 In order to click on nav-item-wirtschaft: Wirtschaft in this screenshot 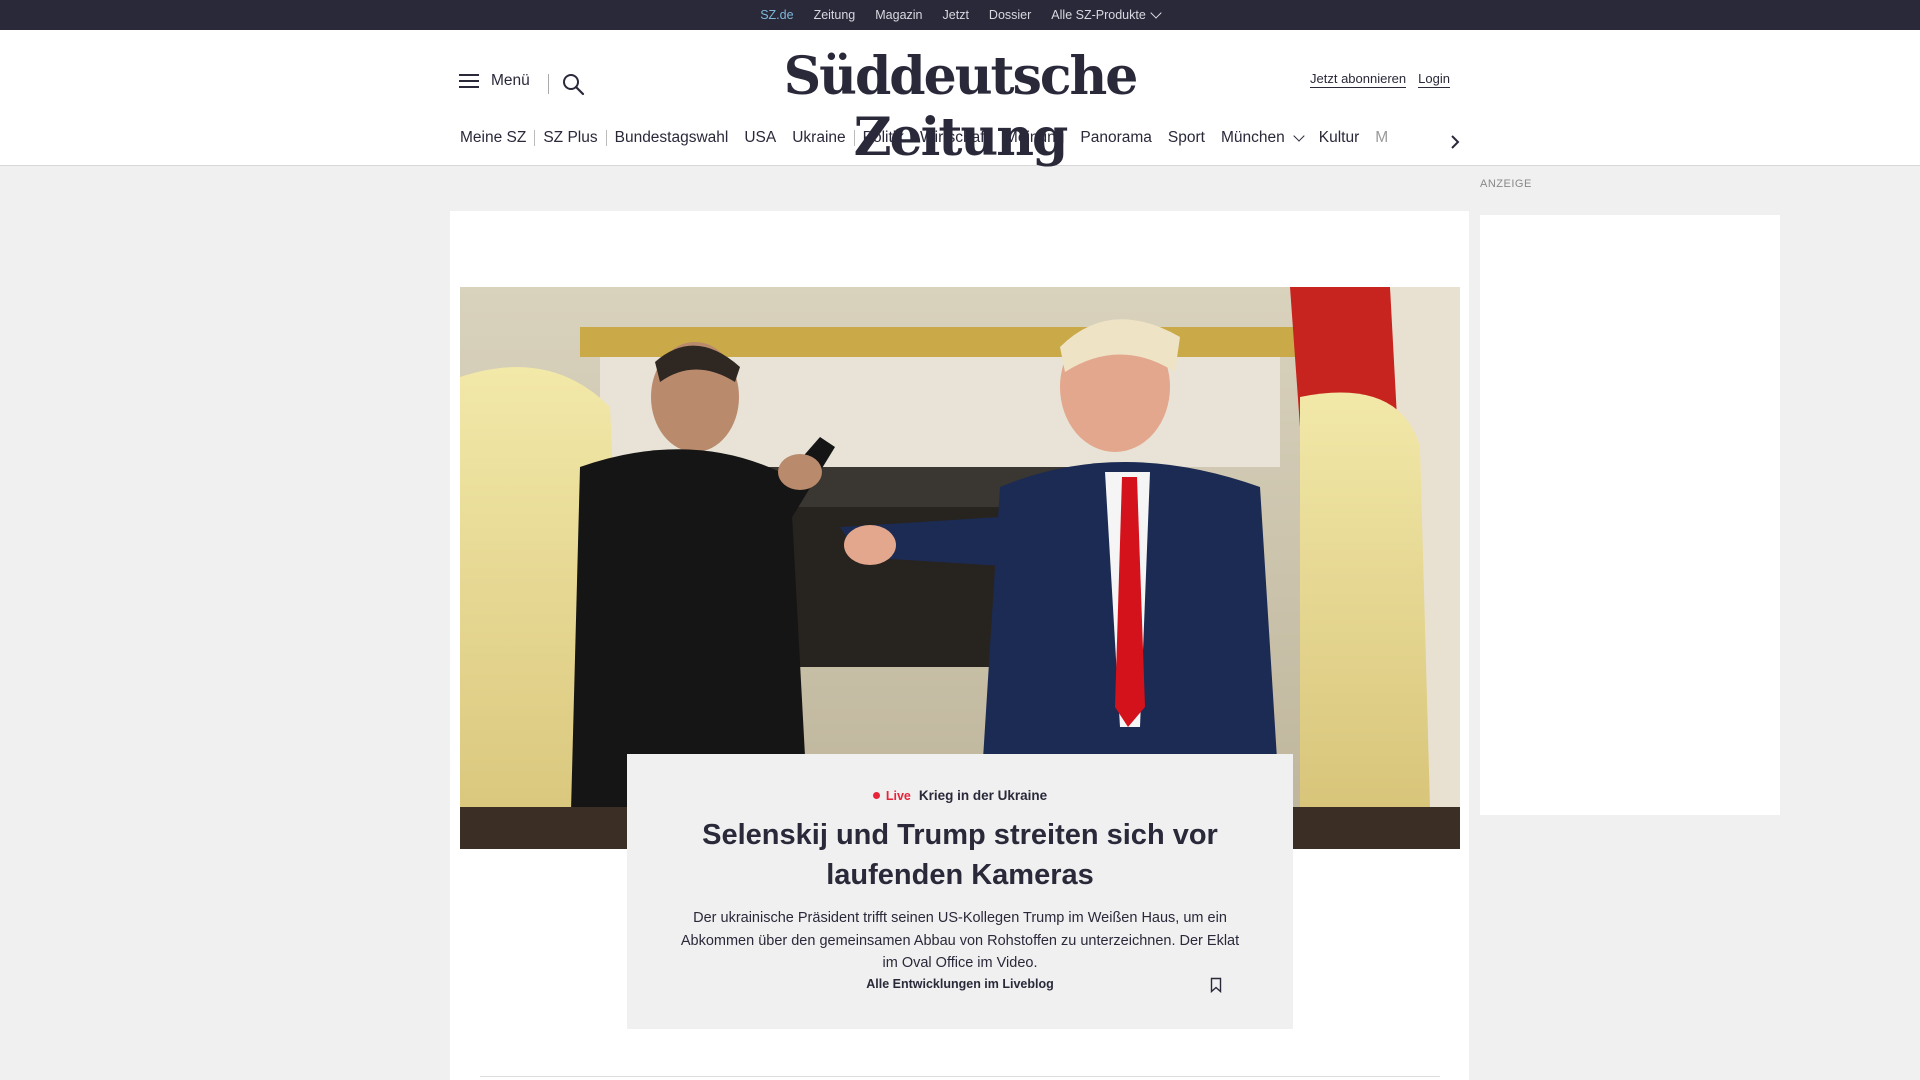, I will do `click(954, 138)`.